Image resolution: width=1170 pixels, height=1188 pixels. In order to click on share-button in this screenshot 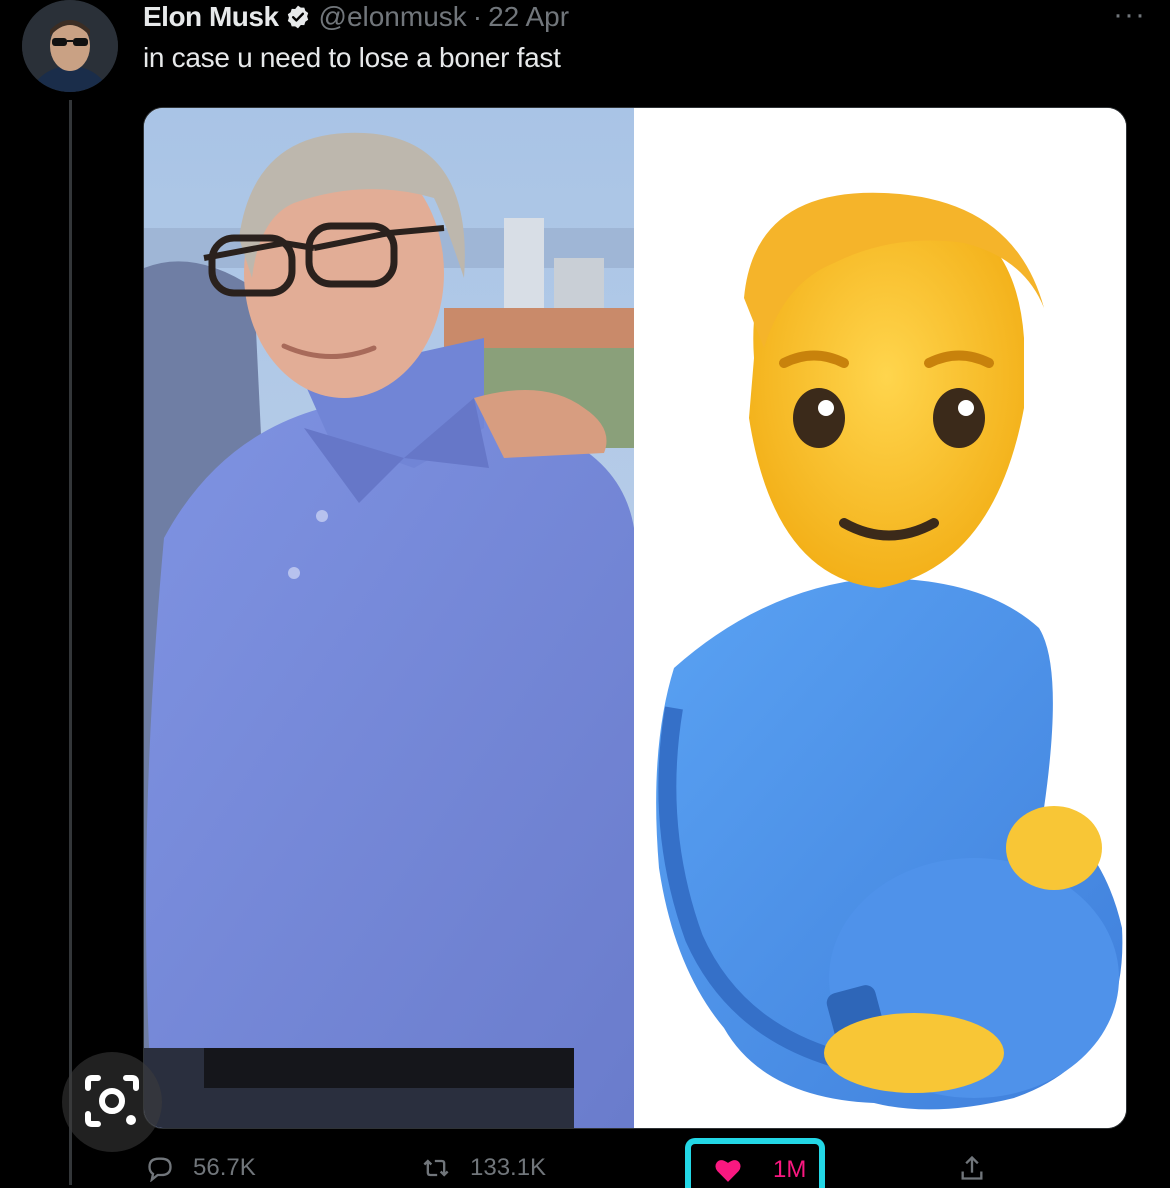, I will do `click(972, 1168)`.